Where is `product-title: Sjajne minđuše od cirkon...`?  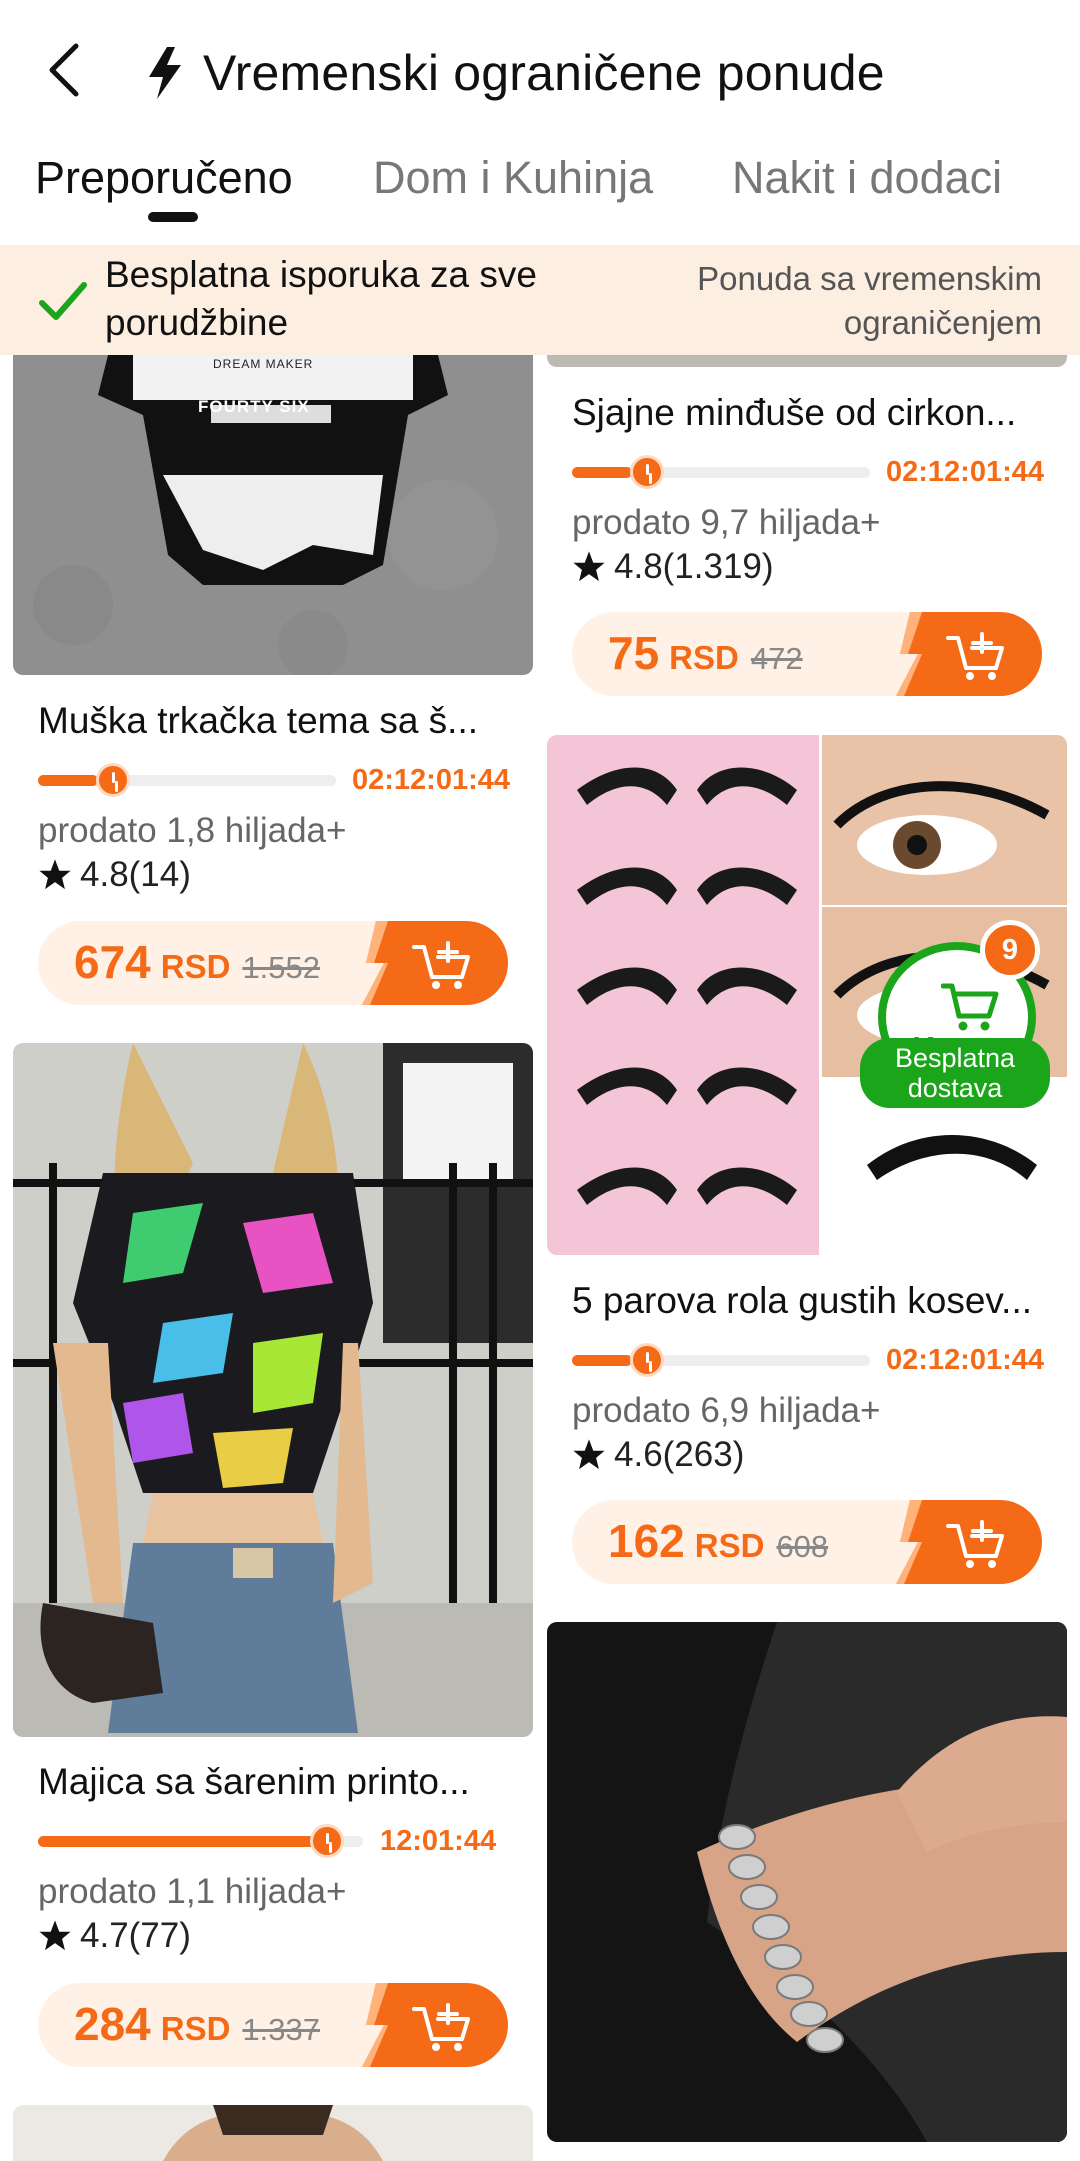
product-title: Sjajne minđuše od cirkon... is located at coordinates (807, 413).